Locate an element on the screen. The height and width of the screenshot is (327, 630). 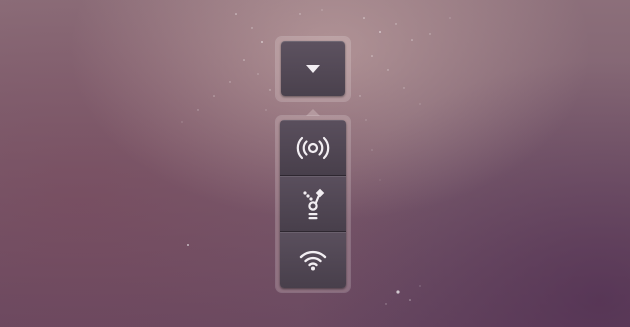
dropdown-list is located at coordinates (313, 204).